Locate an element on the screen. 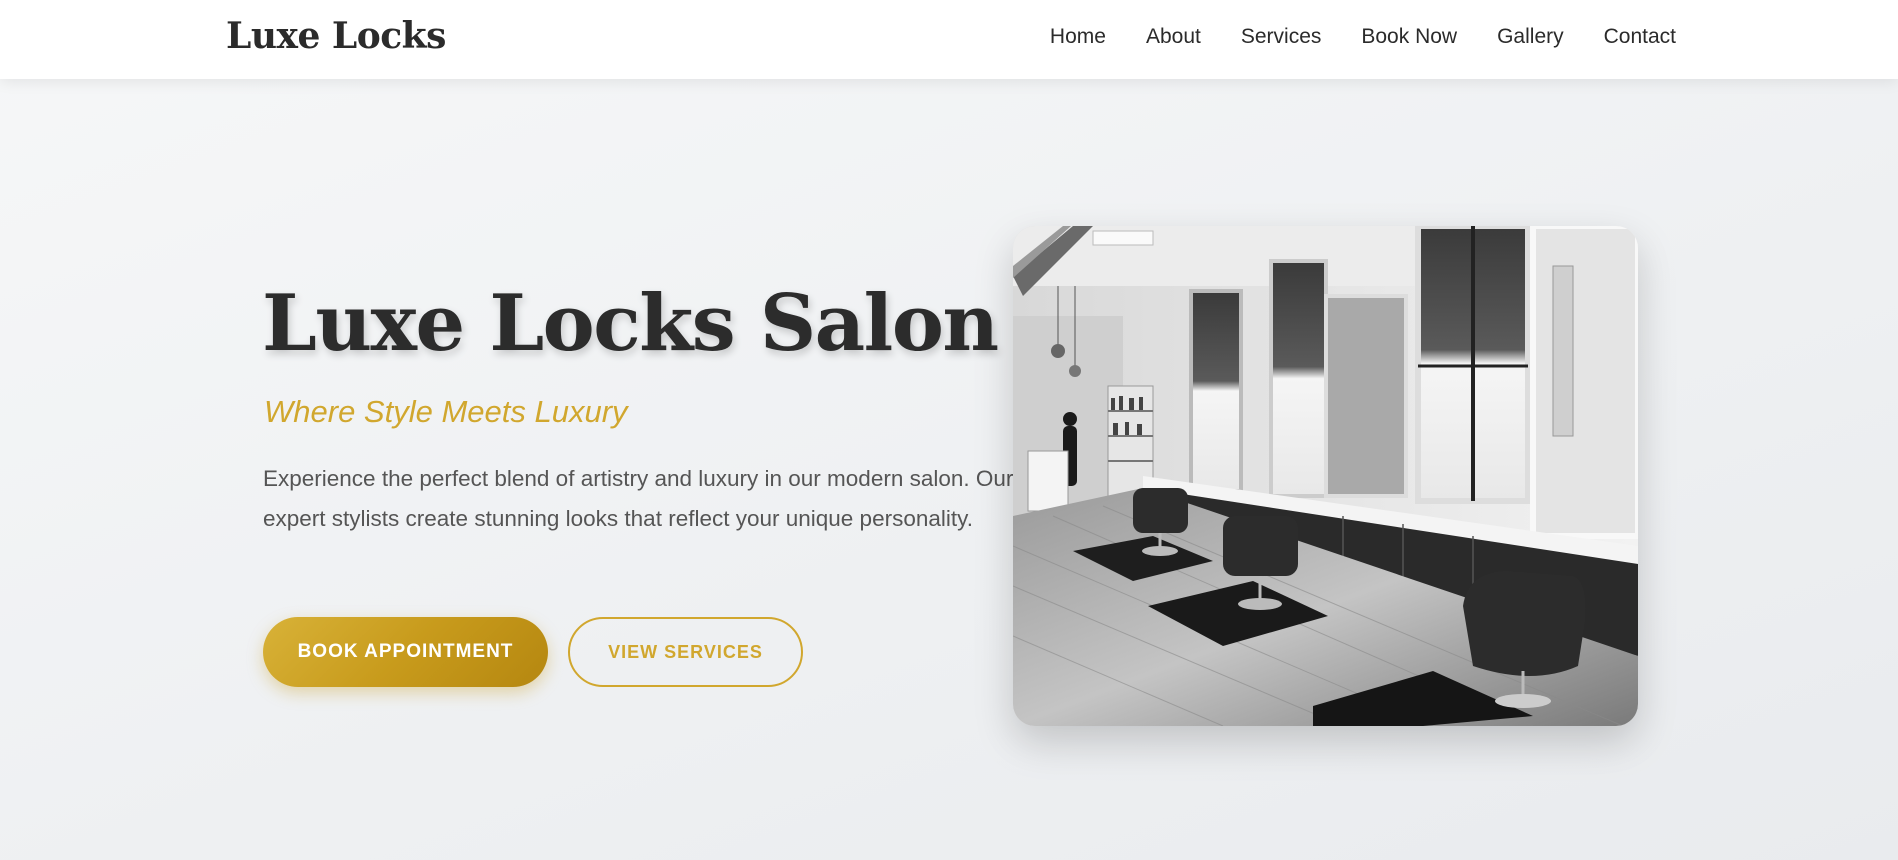 This screenshot has height=860, width=1898. nav-link-about: About is located at coordinates (1173, 37).